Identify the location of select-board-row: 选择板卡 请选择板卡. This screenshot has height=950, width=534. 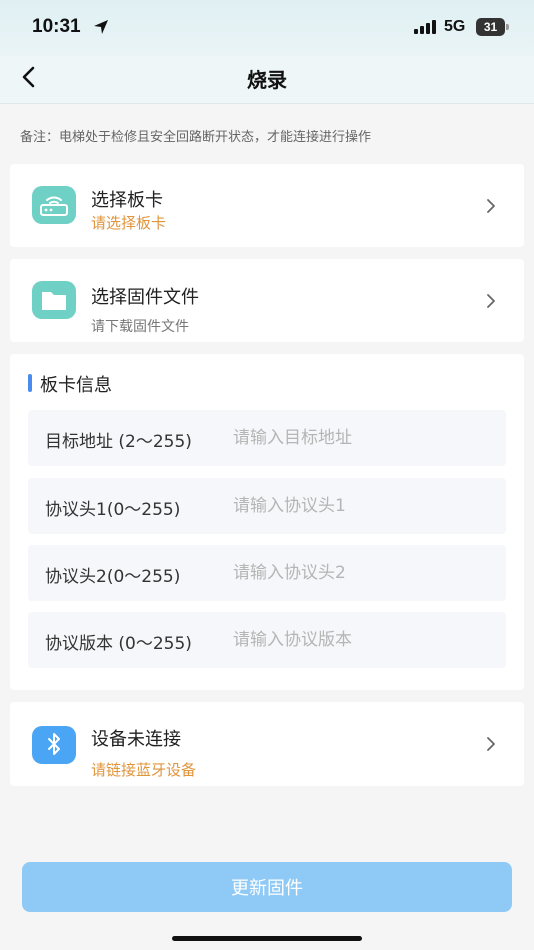
(267, 205).